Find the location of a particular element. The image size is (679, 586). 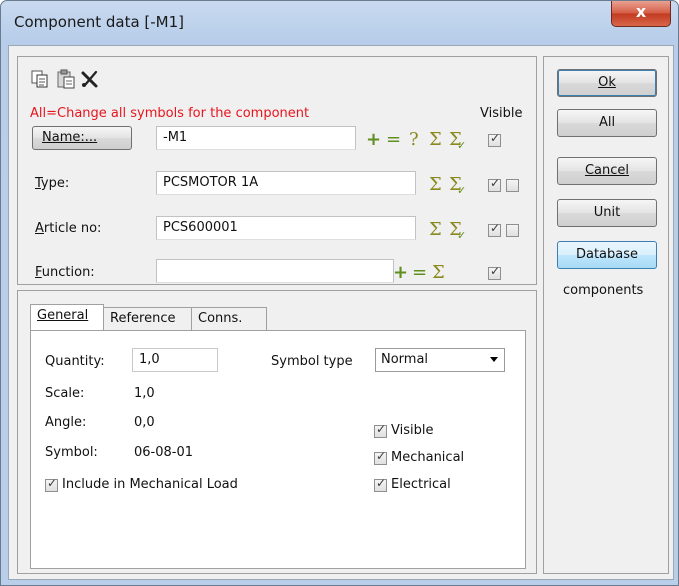

ok-button-label: Ok is located at coordinates (607, 82).